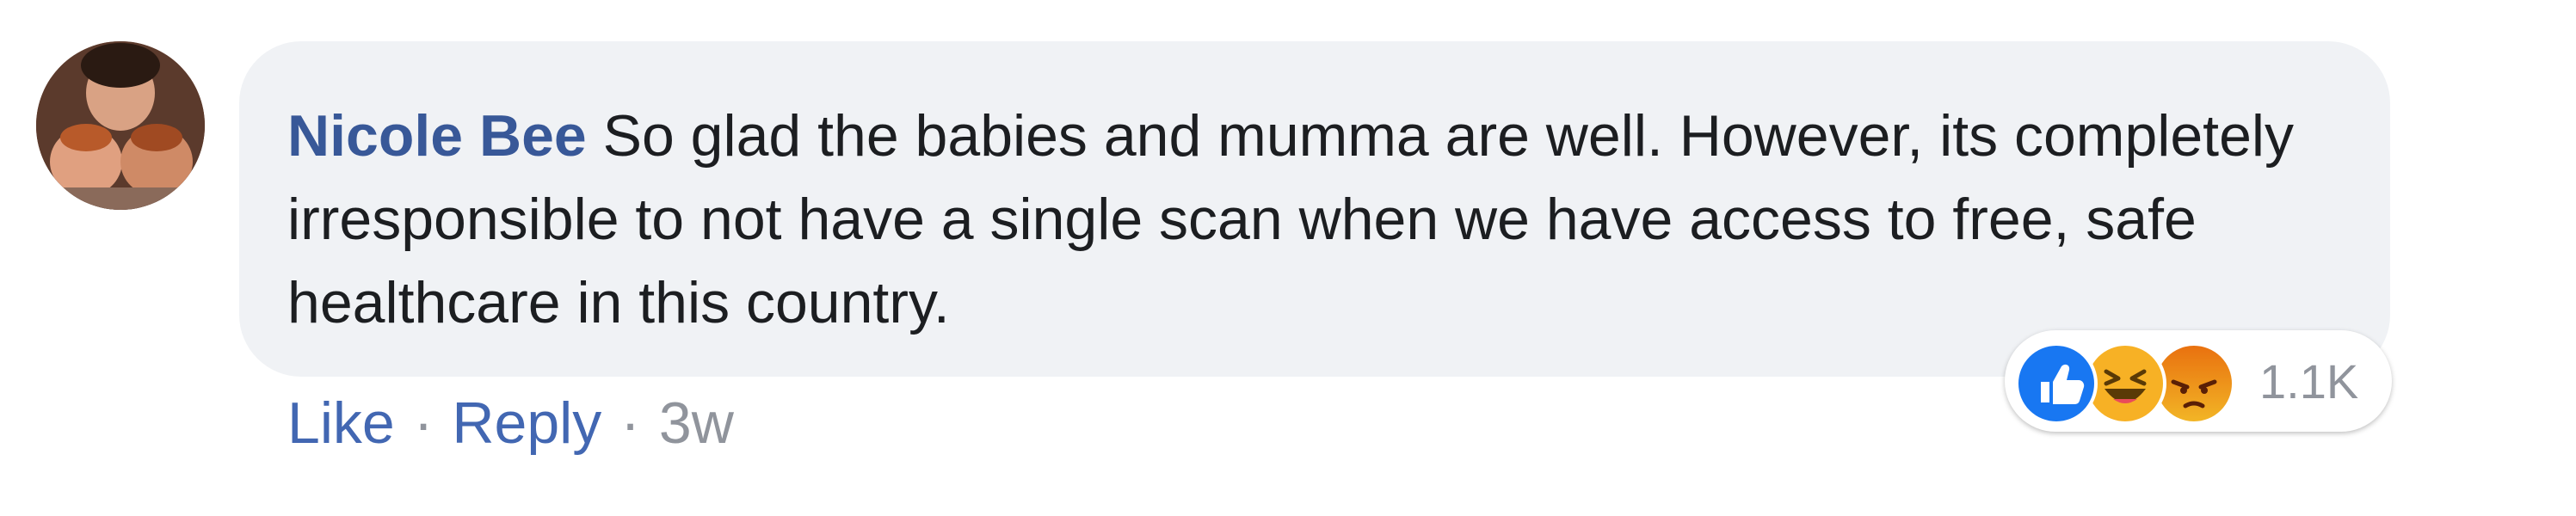 This screenshot has height=516, width=2576. Describe the element at coordinates (2198, 381) in the screenshot. I see `reactions-summary: 1.1K` at that location.